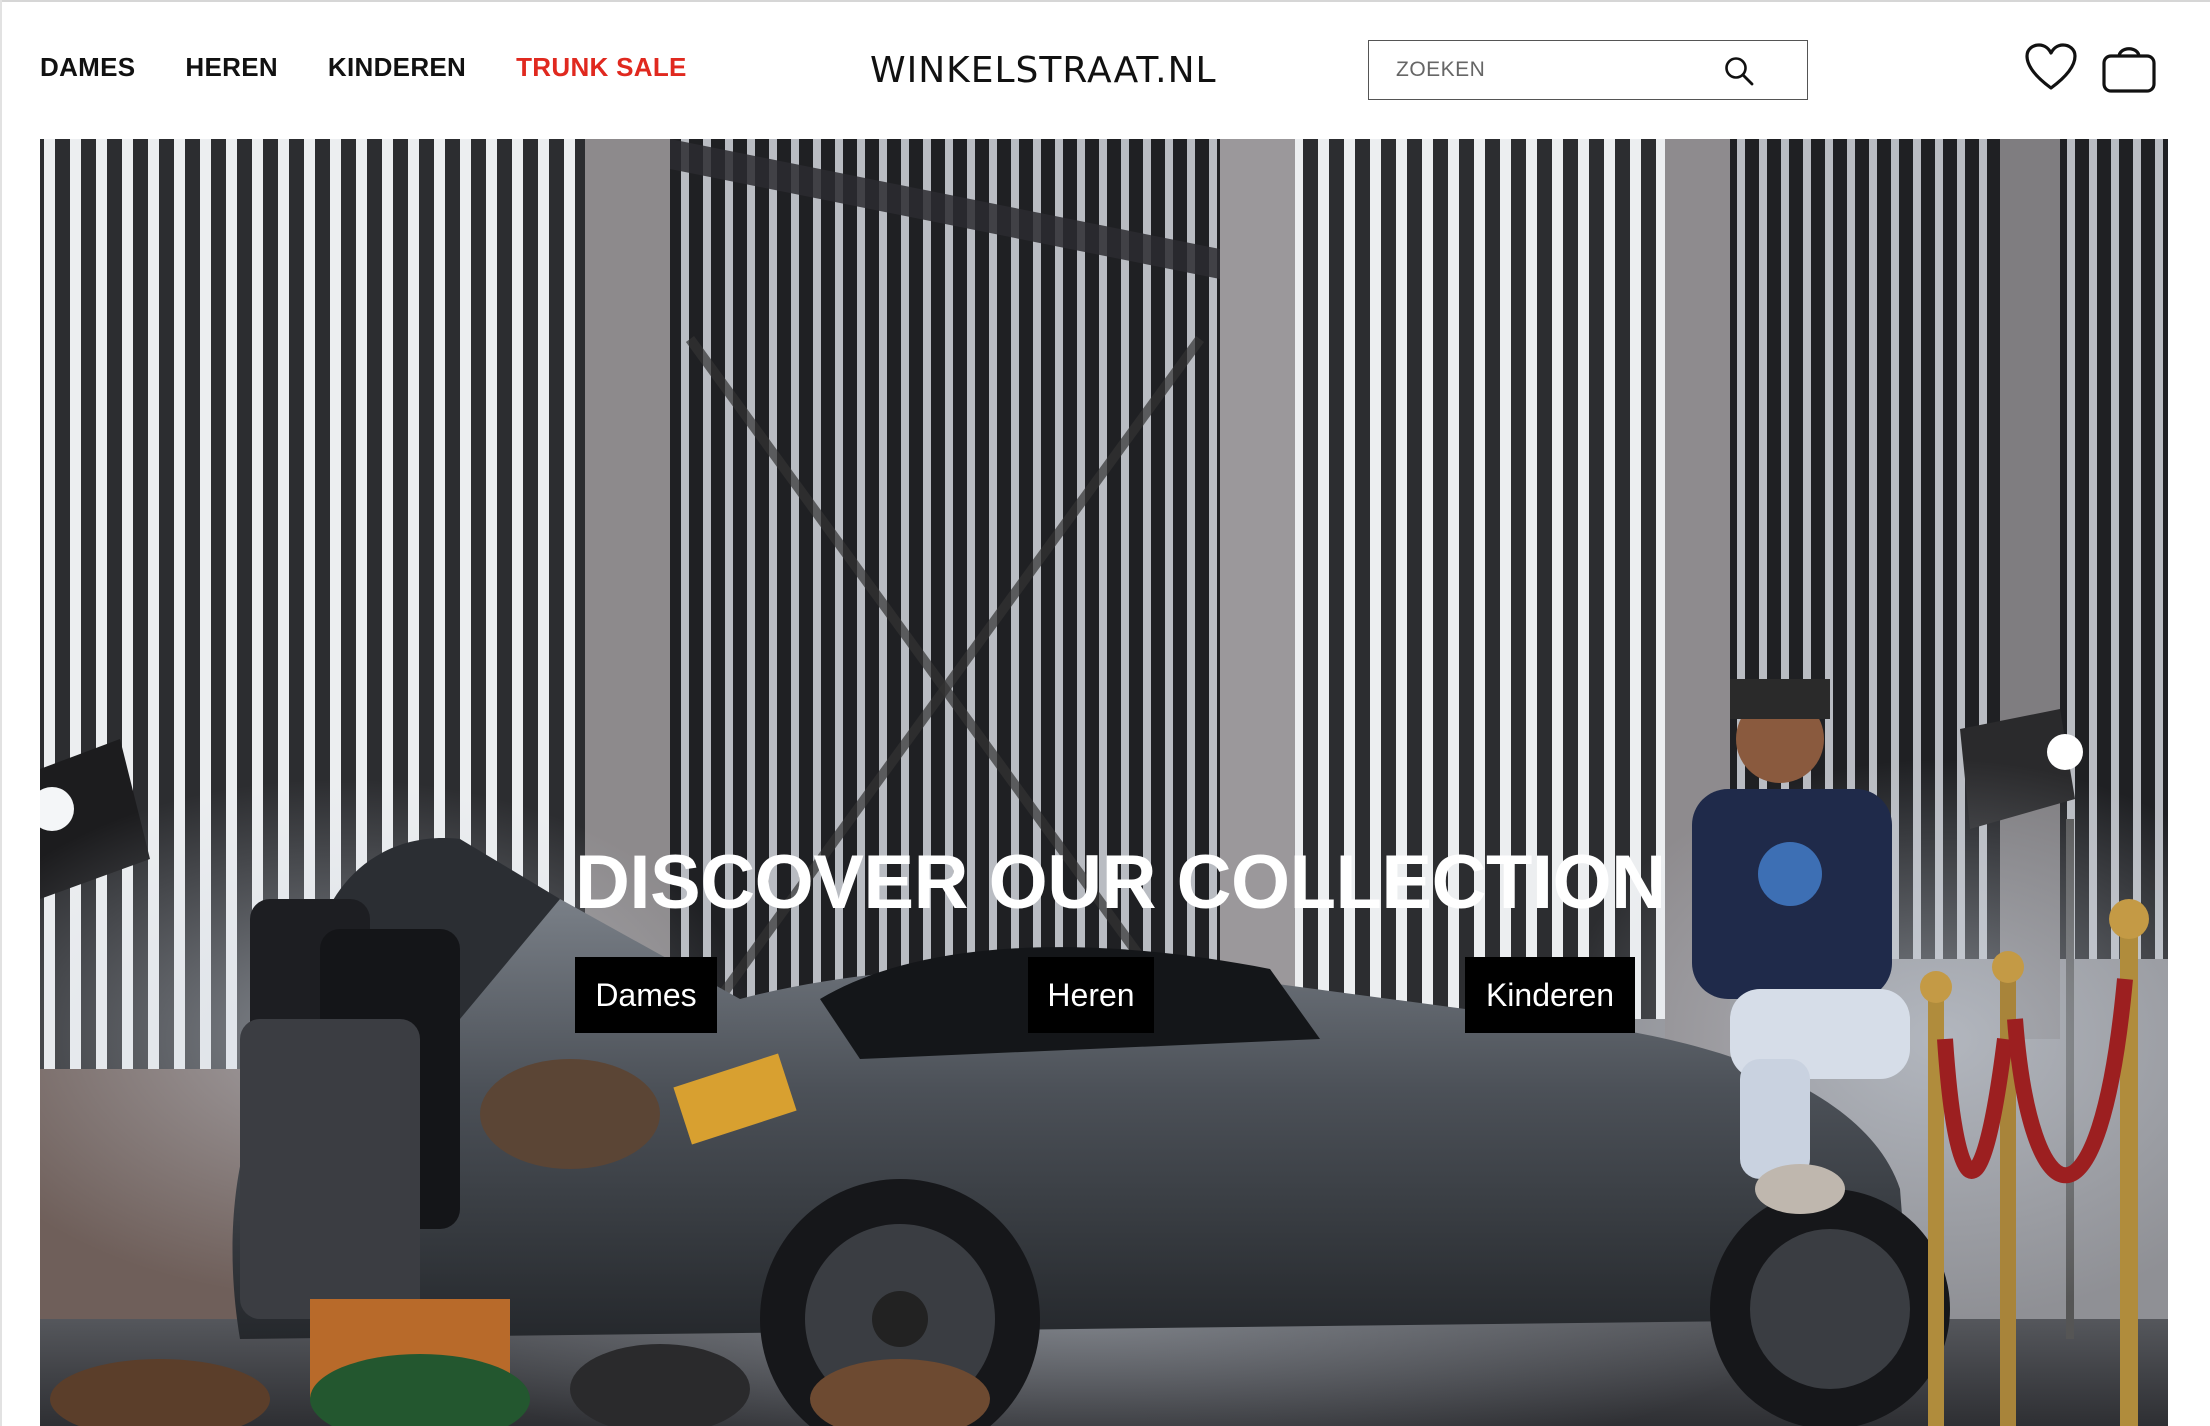 This screenshot has height=1426, width=2210. What do you see at coordinates (1091, 995) in the screenshot?
I see `hero-button-heren: Heren` at bounding box center [1091, 995].